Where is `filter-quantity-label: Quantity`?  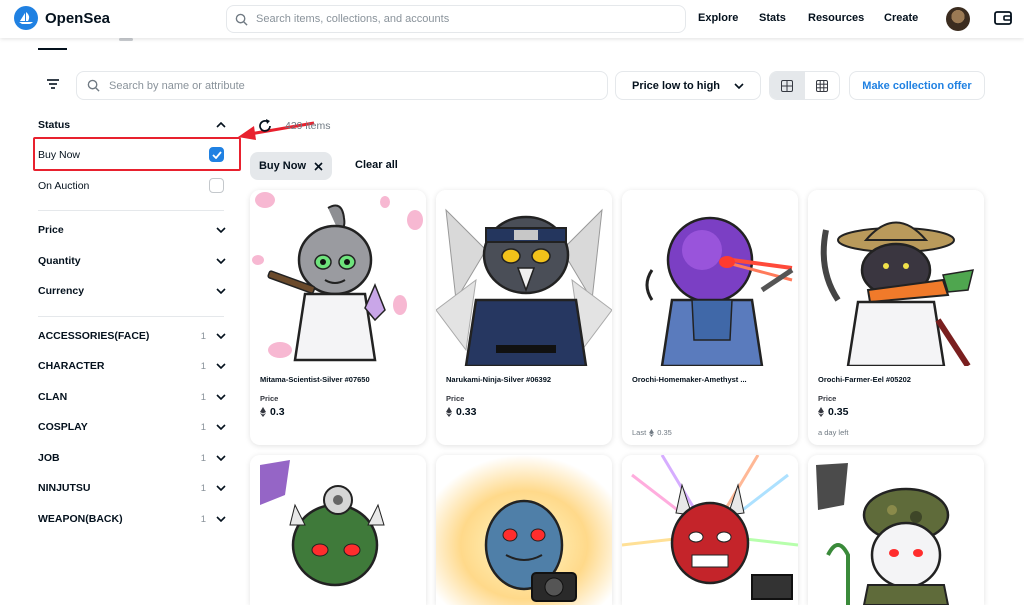 filter-quantity-label: Quantity is located at coordinates (59, 261).